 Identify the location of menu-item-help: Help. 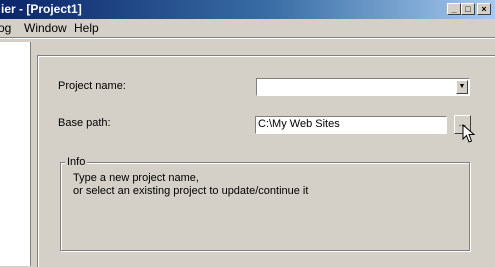
(86, 28).